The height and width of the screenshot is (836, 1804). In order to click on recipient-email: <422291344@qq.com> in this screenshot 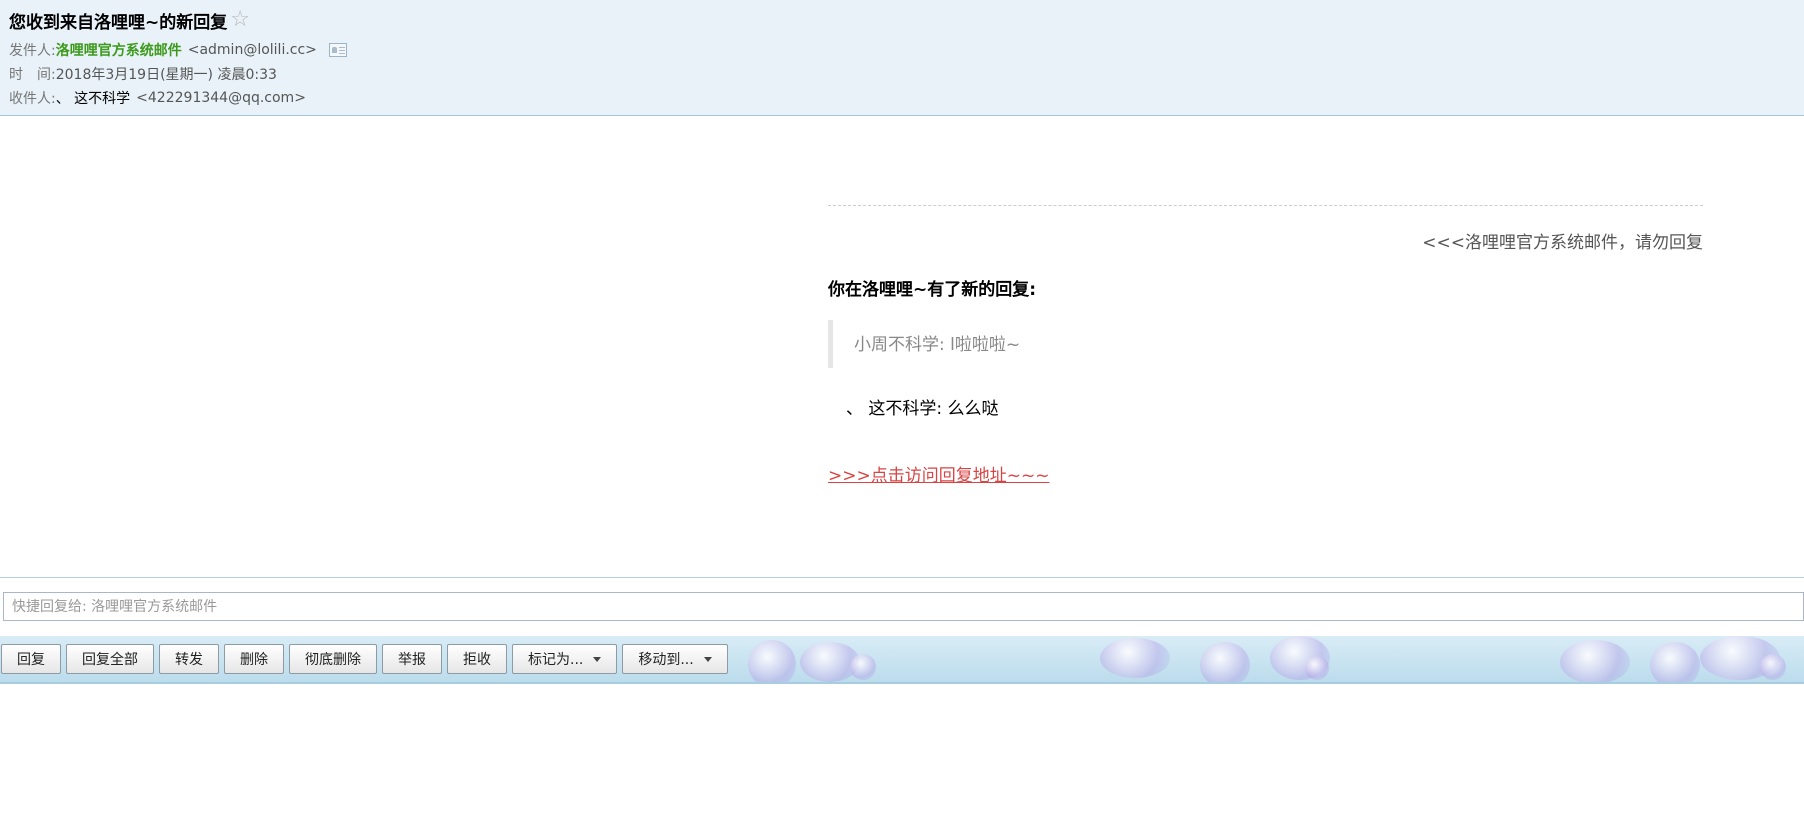, I will do `click(221, 98)`.